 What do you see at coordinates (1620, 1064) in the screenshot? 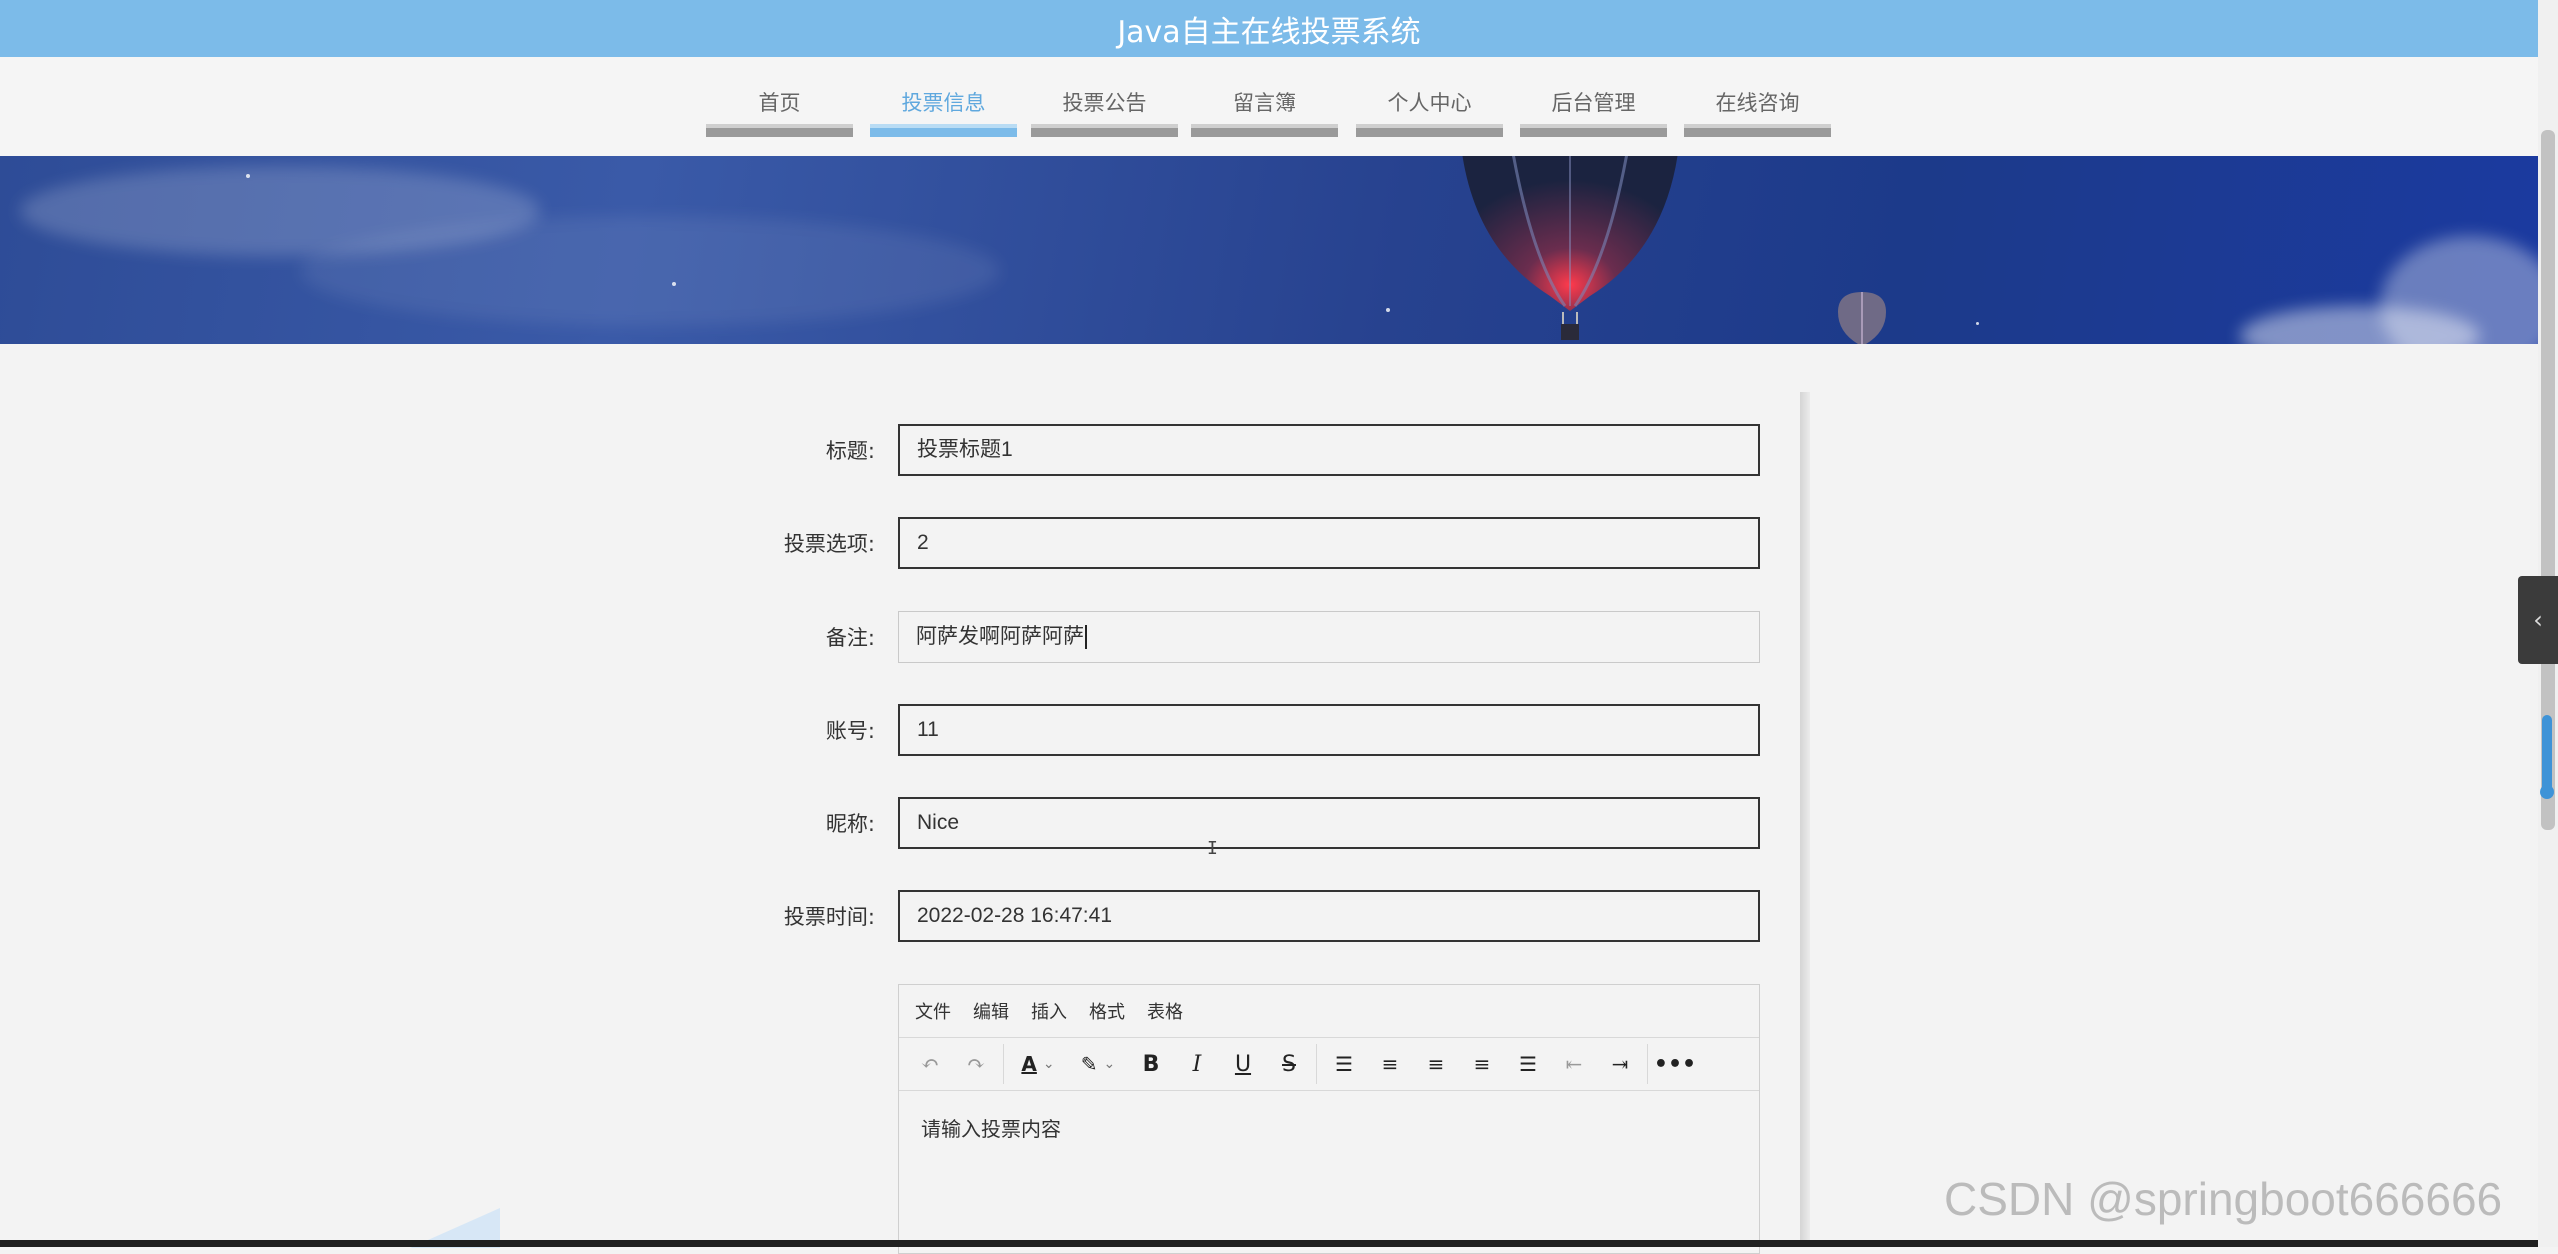
I see `indent-icon: ⇥` at bounding box center [1620, 1064].